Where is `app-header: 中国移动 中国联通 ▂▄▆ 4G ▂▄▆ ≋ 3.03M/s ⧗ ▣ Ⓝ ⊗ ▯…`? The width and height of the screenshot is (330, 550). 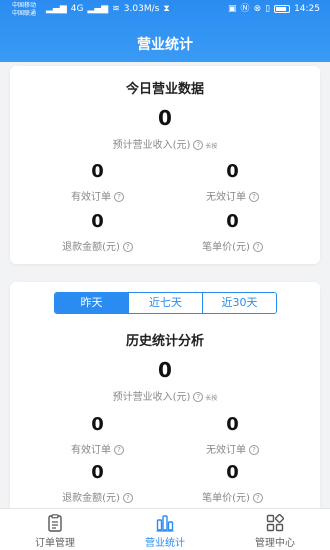
app-header: 中国移动 中国联通 ▂▄▆ 4G ▂▄▆ ≋ 3.03M/s ⧗ ▣ Ⓝ ⊗ ▯… is located at coordinates (165, 31).